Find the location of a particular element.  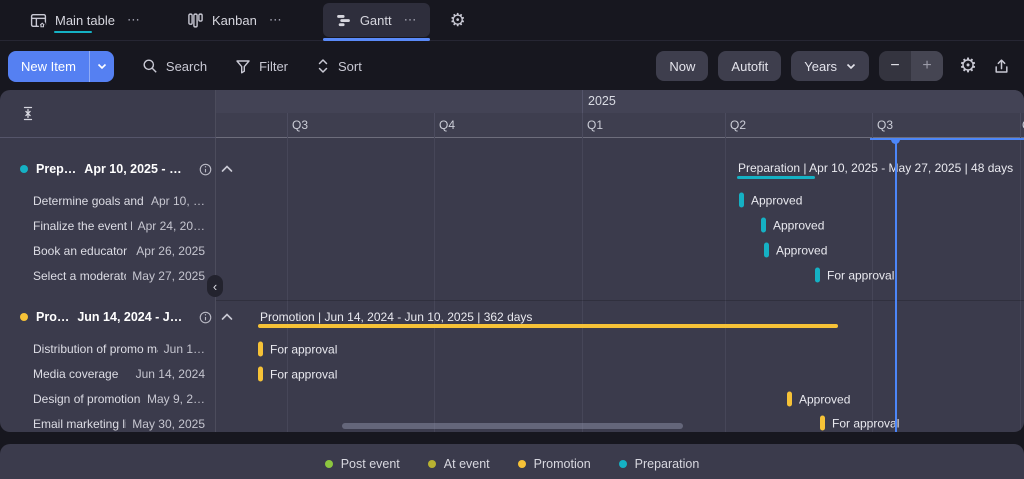

tab-gantt: Gantt ⋯ is located at coordinates (376, 22).